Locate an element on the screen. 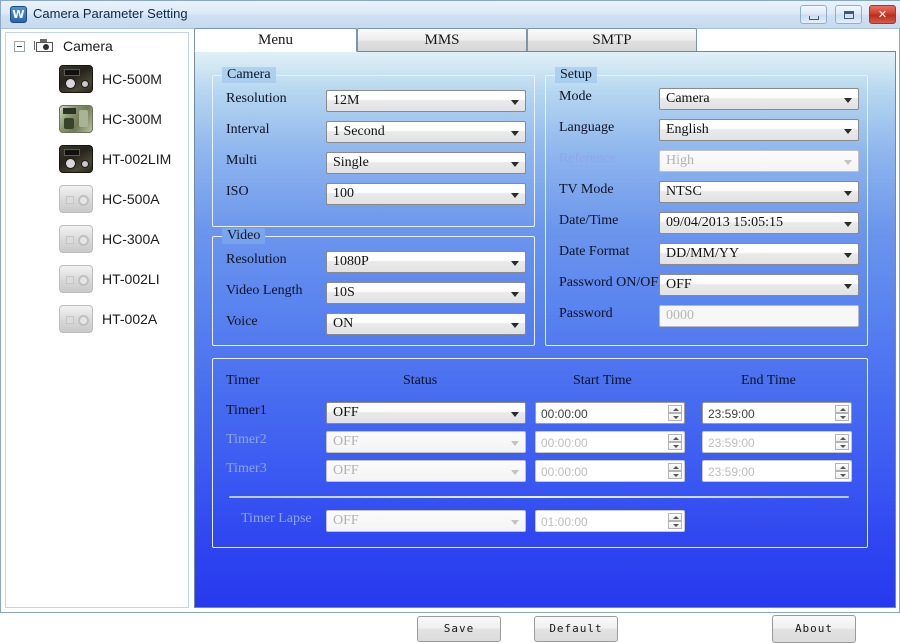  video-length-combo: 10S is located at coordinates (426, 293).